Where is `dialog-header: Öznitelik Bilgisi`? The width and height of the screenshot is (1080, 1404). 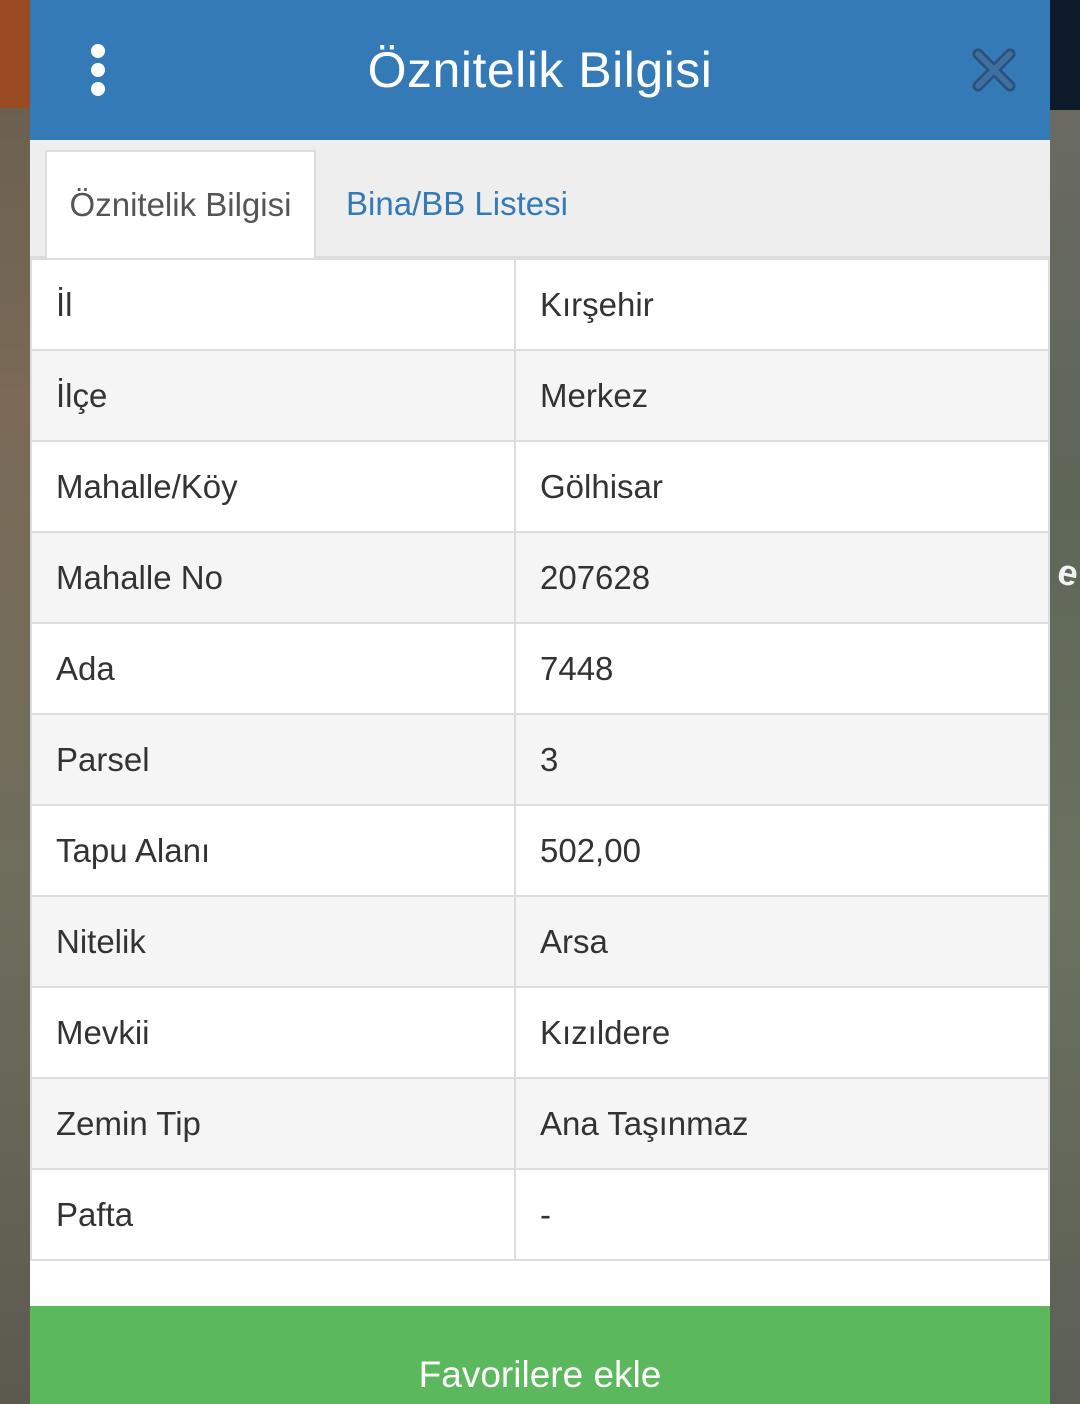
dialog-header: Öznitelik Bilgisi is located at coordinates (540, 70).